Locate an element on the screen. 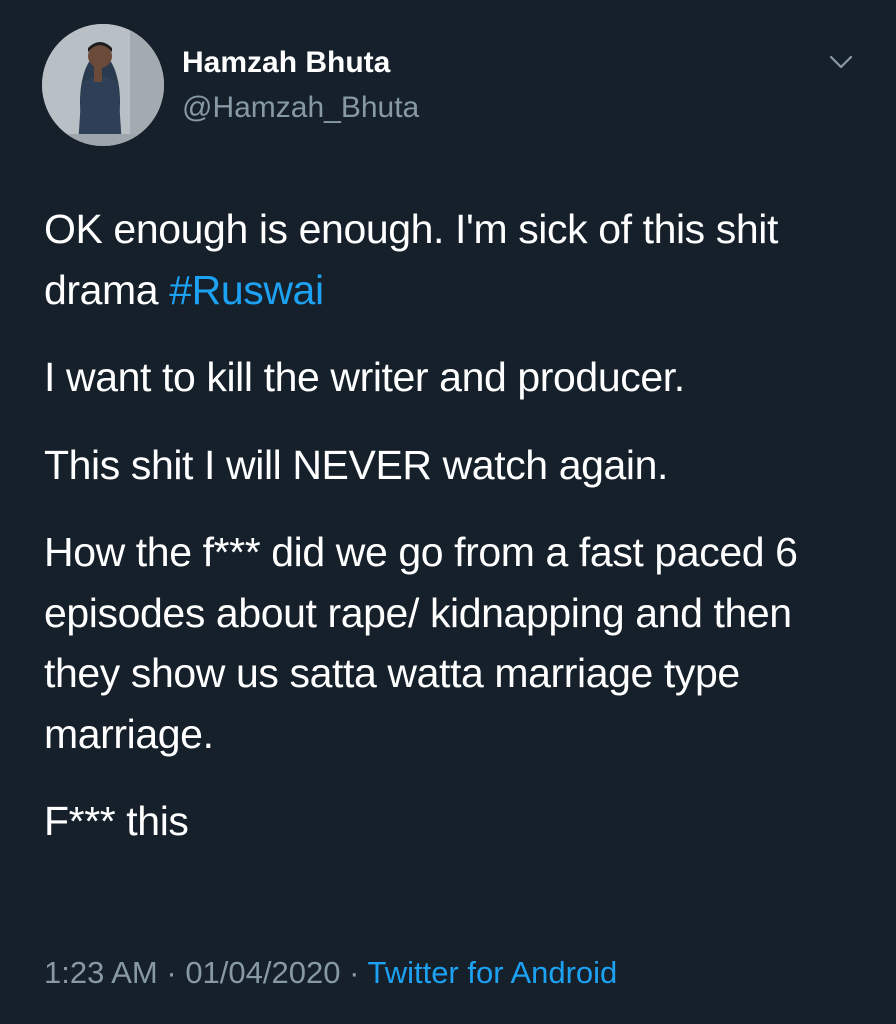 The width and height of the screenshot is (896, 1024). display-name: Hamzah Bhuta is located at coordinates (286, 63).